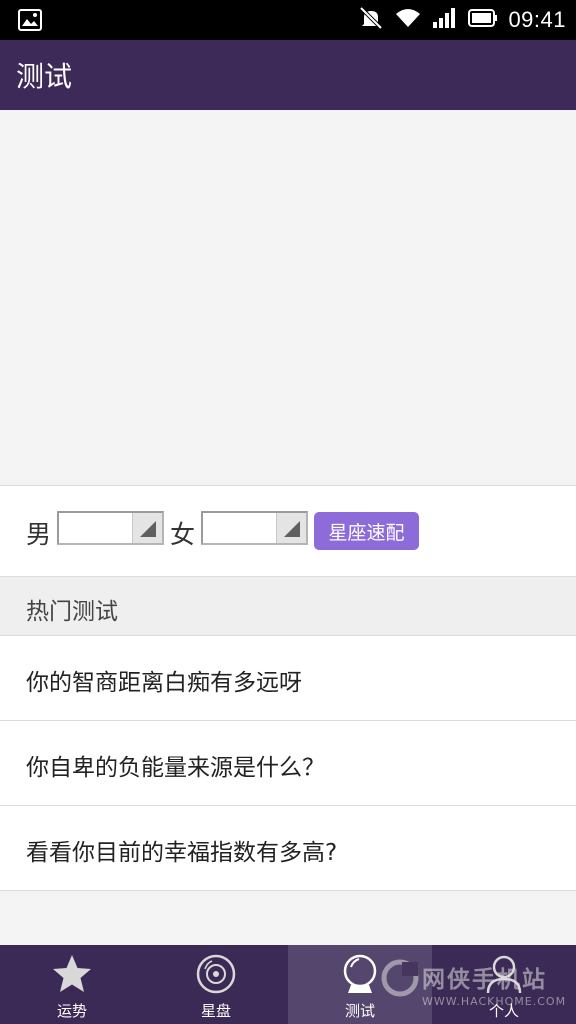 Image resolution: width=576 pixels, height=1024 pixels. Describe the element at coordinates (483, 20) in the screenshot. I see `battery-icon` at that location.